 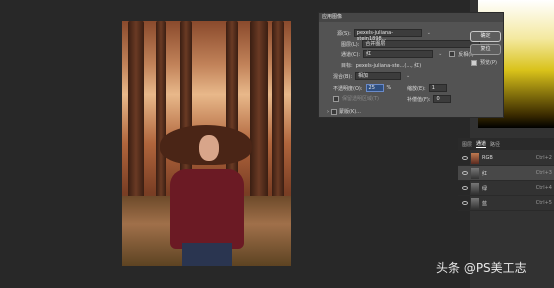 What do you see at coordinates (488, 63) in the screenshot?
I see `preview-label: 预览(P)` at bounding box center [488, 63].